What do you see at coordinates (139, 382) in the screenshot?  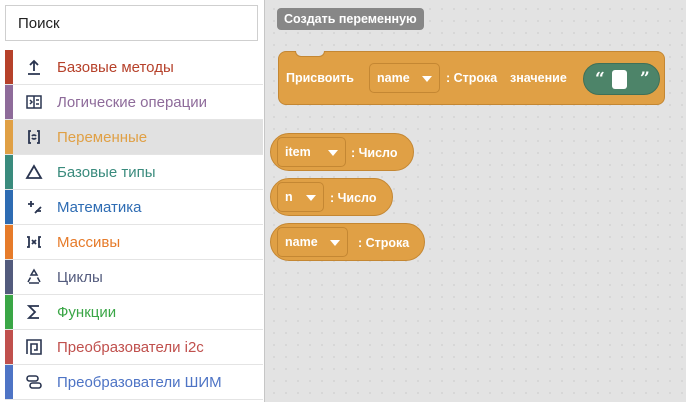 I see `category-label: Преобразователи ШИМ` at bounding box center [139, 382].